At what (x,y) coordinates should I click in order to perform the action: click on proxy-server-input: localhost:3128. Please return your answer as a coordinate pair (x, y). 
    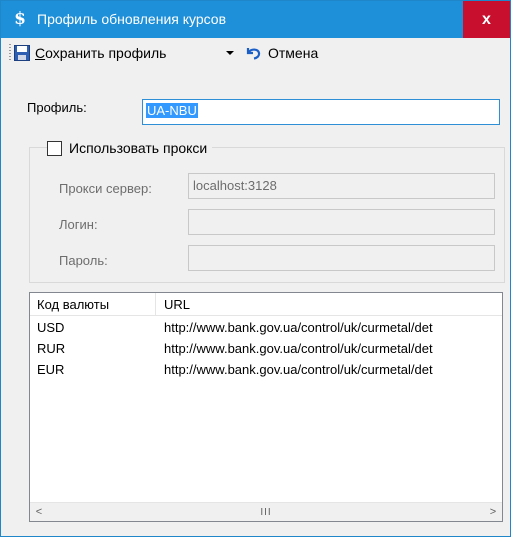
    Looking at the image, I should click on (341, 186).